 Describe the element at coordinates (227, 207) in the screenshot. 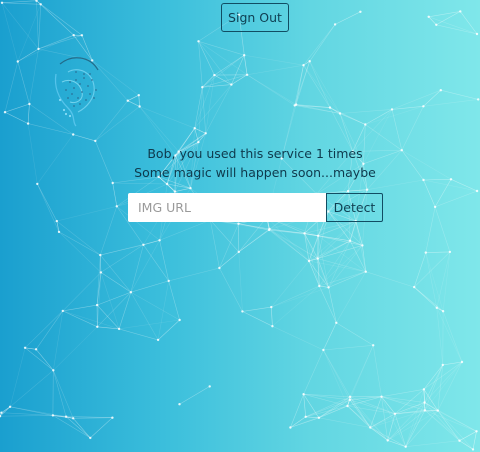

I see `image-url-input` at that location.